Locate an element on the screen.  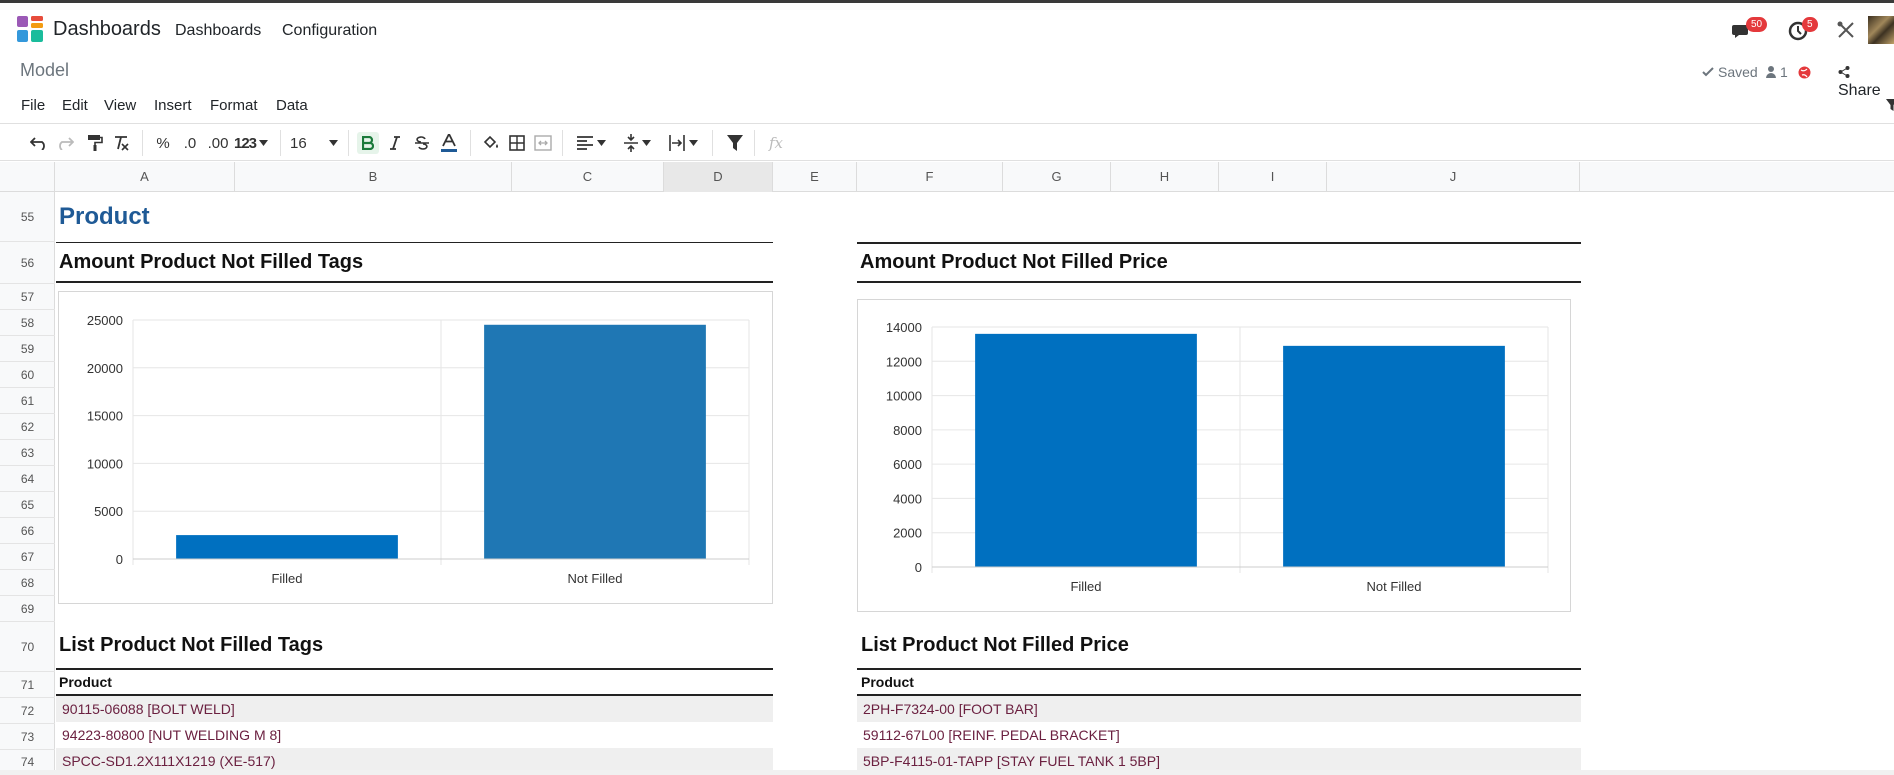
left-chart-title: Amount Product Not Filled Tags is located at coordinates (211, 262).